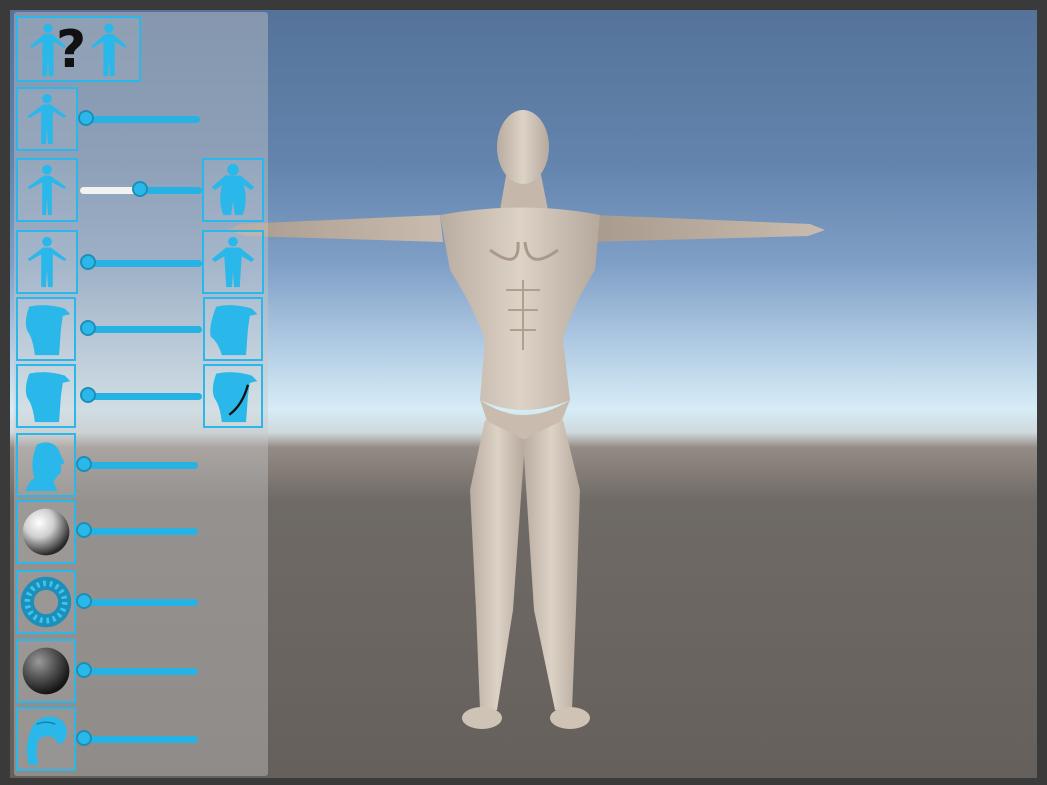 Image resolution: width=1047 pixels, height=785 pixels. Describe the element at coordinates (138, 603) in the screenshot. I see `skin-detail-slider` at that location.